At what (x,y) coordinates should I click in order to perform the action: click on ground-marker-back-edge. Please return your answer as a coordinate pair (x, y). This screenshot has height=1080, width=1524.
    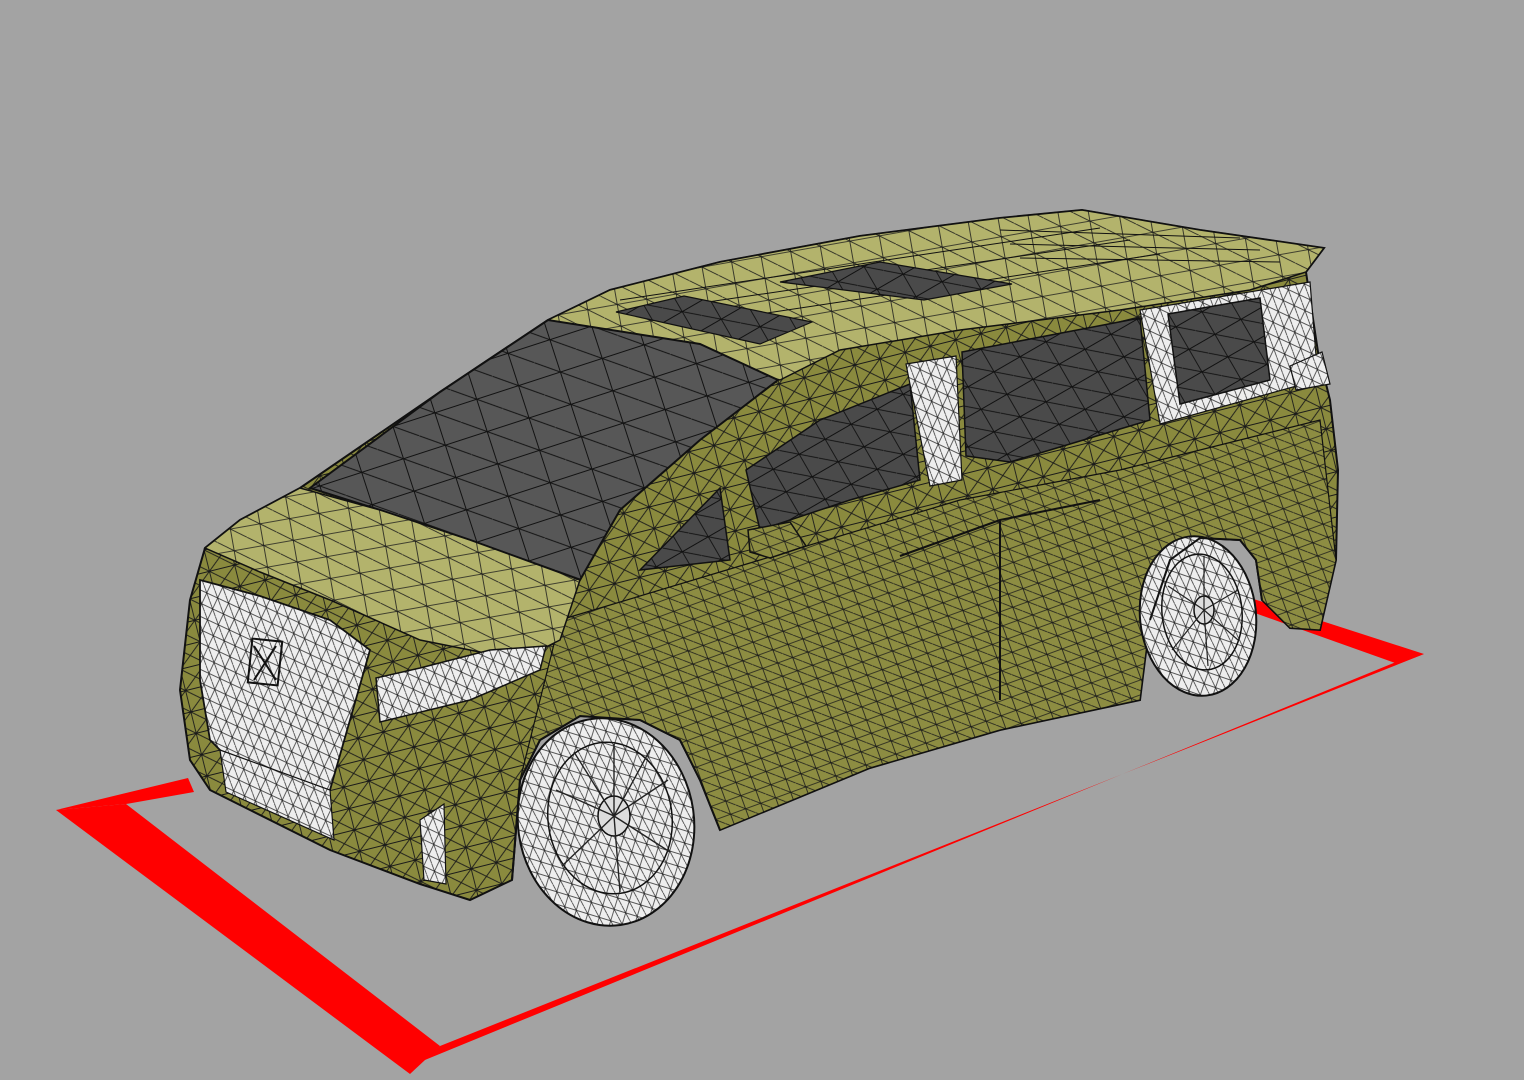
    Looking at the image, I should click on (1328, 628).